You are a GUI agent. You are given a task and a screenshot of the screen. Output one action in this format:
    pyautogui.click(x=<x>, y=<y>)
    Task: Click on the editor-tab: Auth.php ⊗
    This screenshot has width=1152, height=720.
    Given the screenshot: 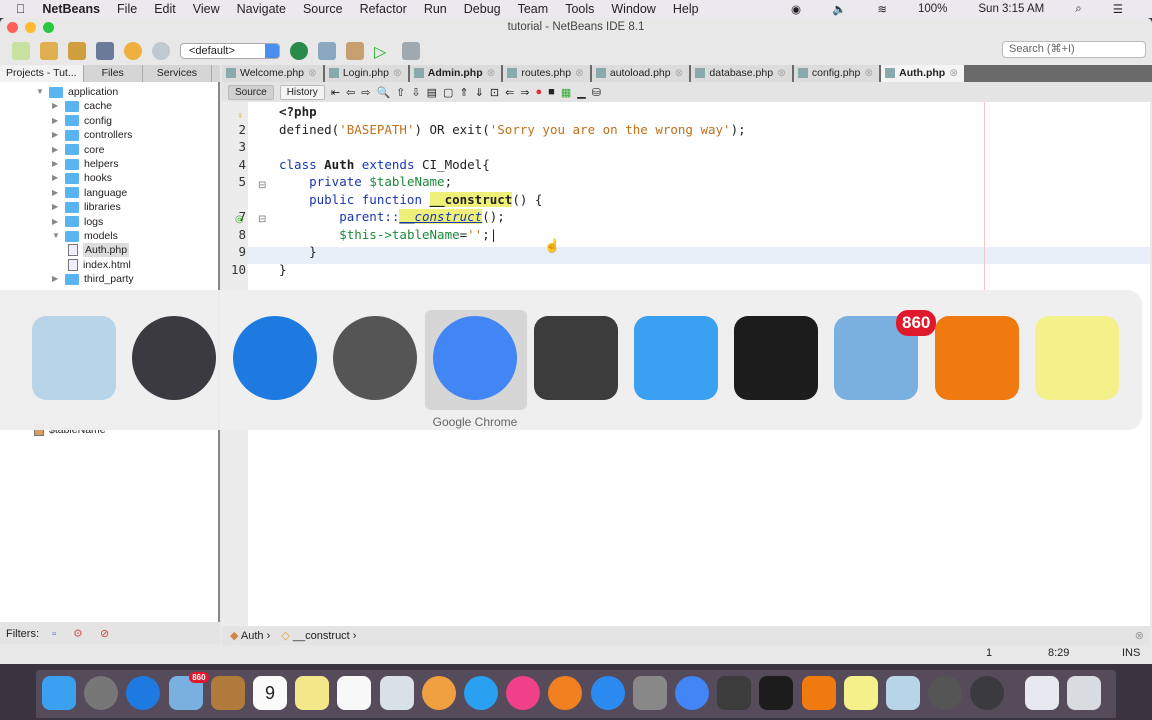 What is the action you would take?
    pyautogui.click(x=923, y=73)
    